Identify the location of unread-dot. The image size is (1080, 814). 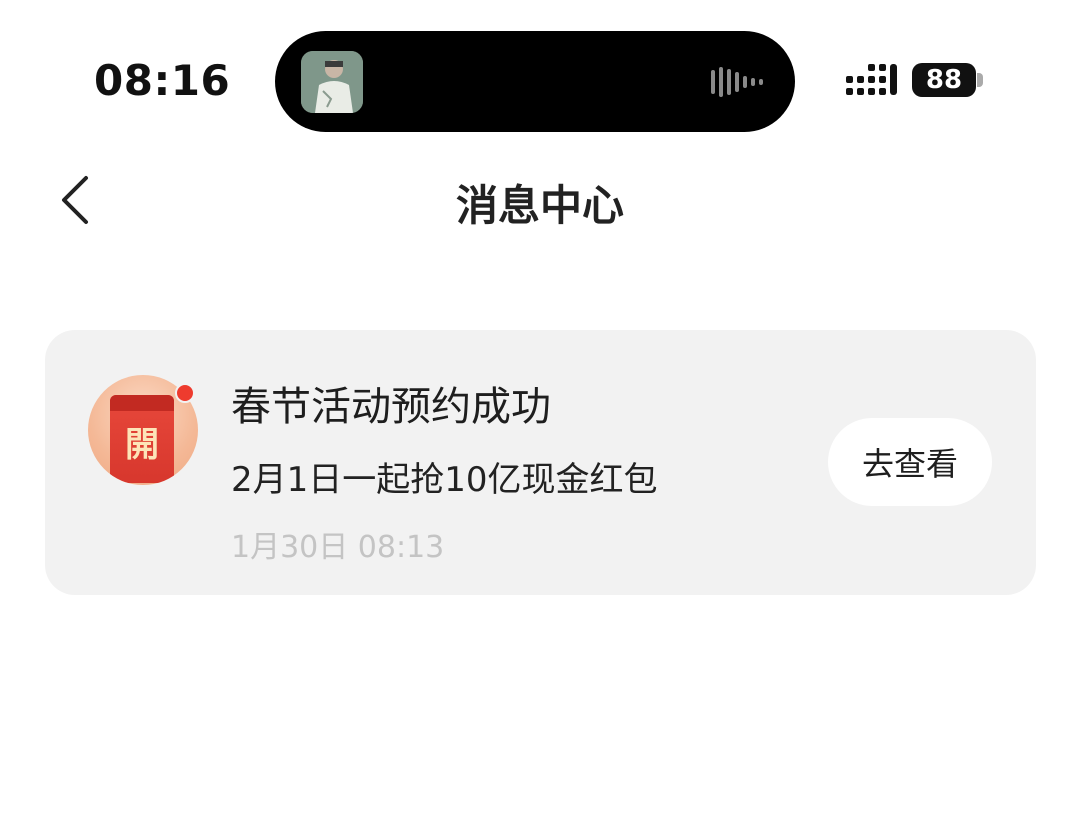
(185, 393).